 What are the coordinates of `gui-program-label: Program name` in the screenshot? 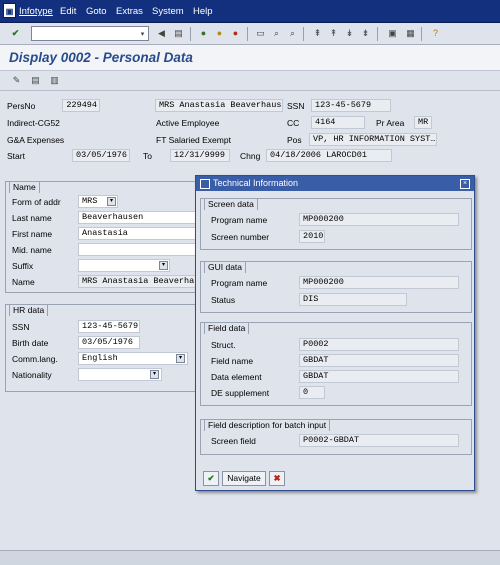 It's located at (239, 283).